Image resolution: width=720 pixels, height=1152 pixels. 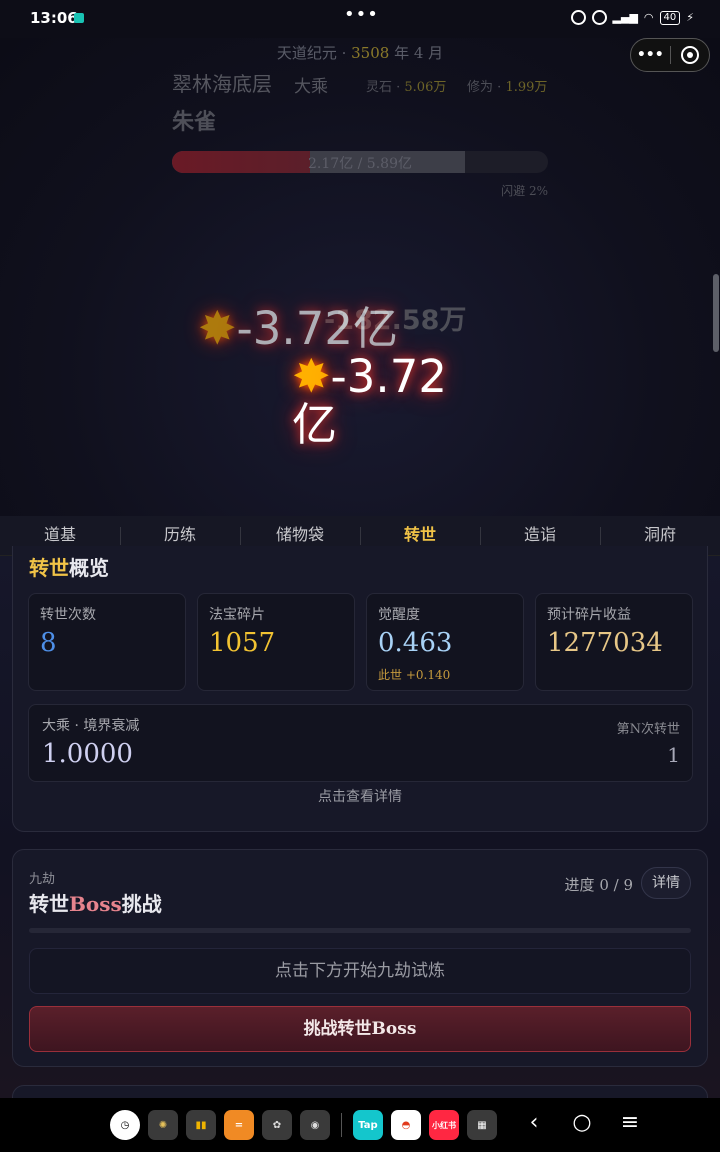 I want to click on target-icon, so click(x=689, y=55).